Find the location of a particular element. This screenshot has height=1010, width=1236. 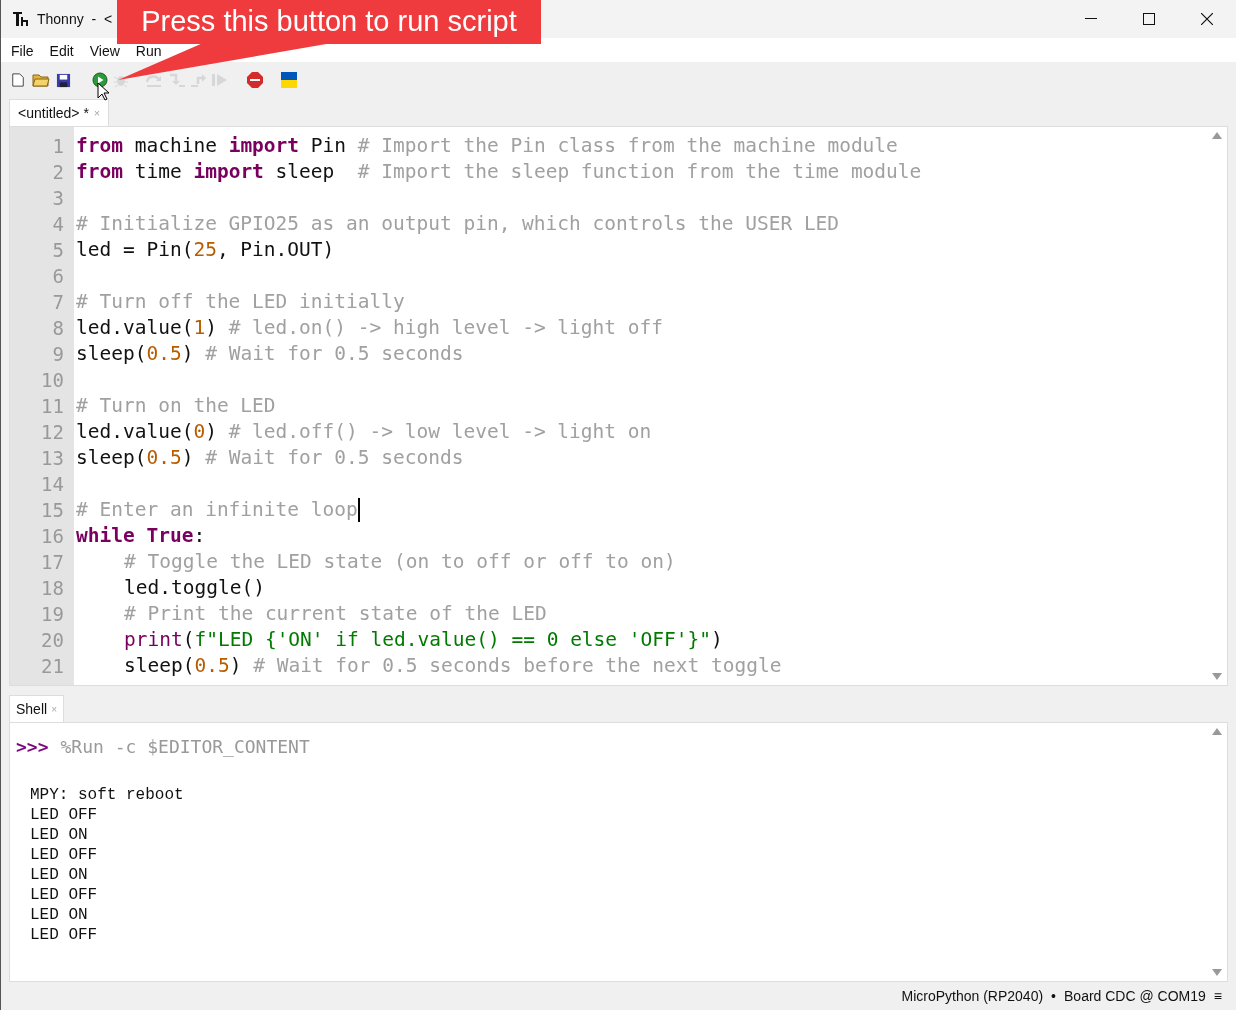

shell-prompt: >>> is located at coordinates (32, 746).